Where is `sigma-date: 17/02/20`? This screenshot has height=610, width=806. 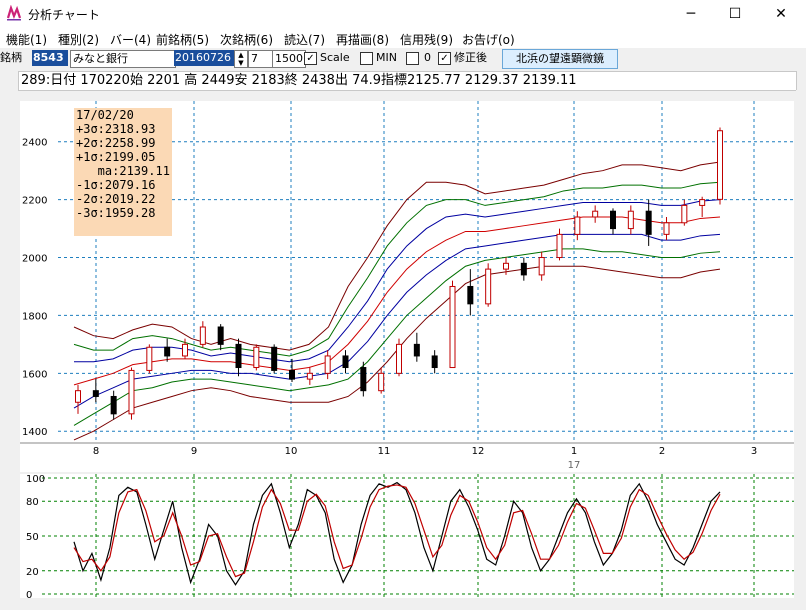
sigma-date: 17/02/20 is located at coordinates (105, 115).